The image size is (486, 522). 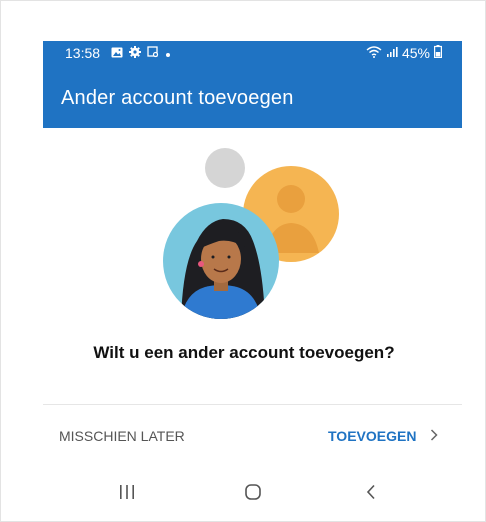 I want to click on recents-button, so click(x=127, y=493).